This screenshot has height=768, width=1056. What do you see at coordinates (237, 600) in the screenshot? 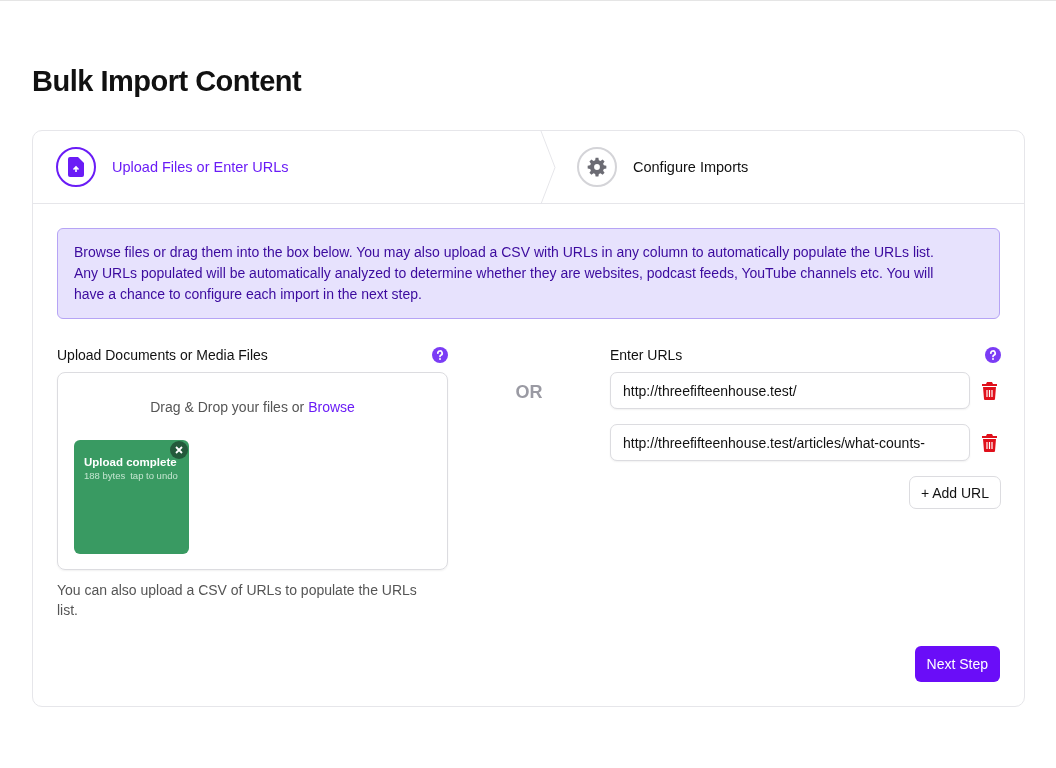
I see `csv-note: You can also upload a CSV of URLs to populate the URLs list.` at bounding box center [237, 600].